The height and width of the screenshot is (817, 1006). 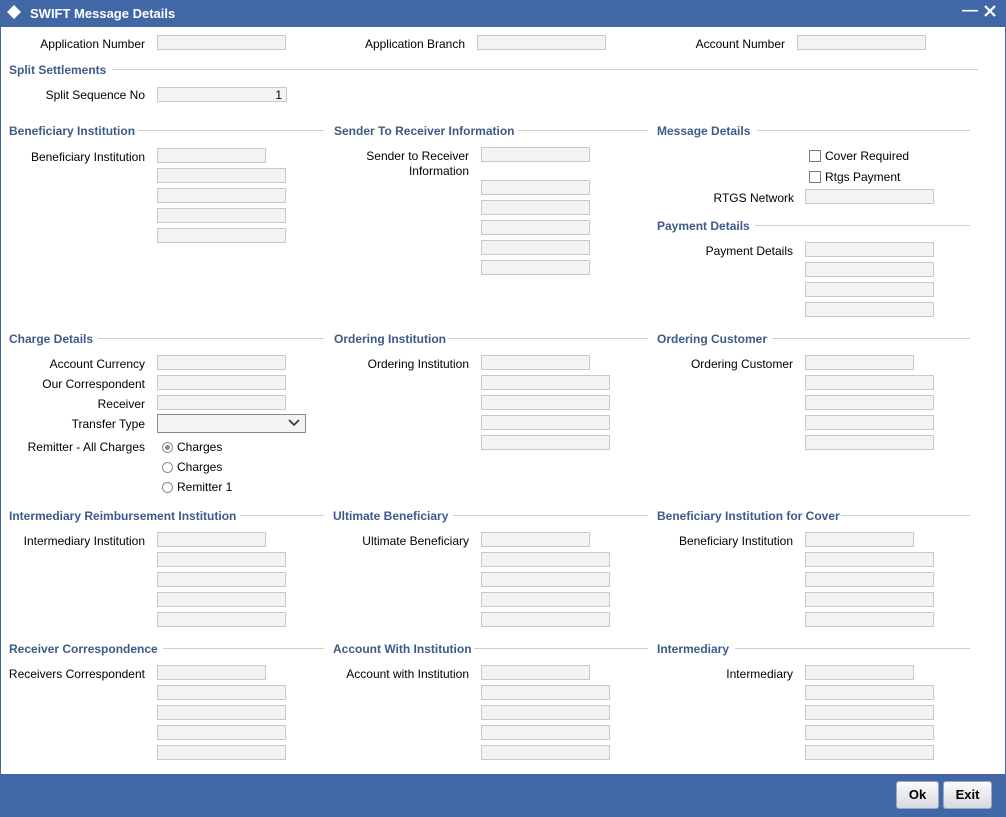 I want to click on split-sequence-field, so click(x=222, y=94).